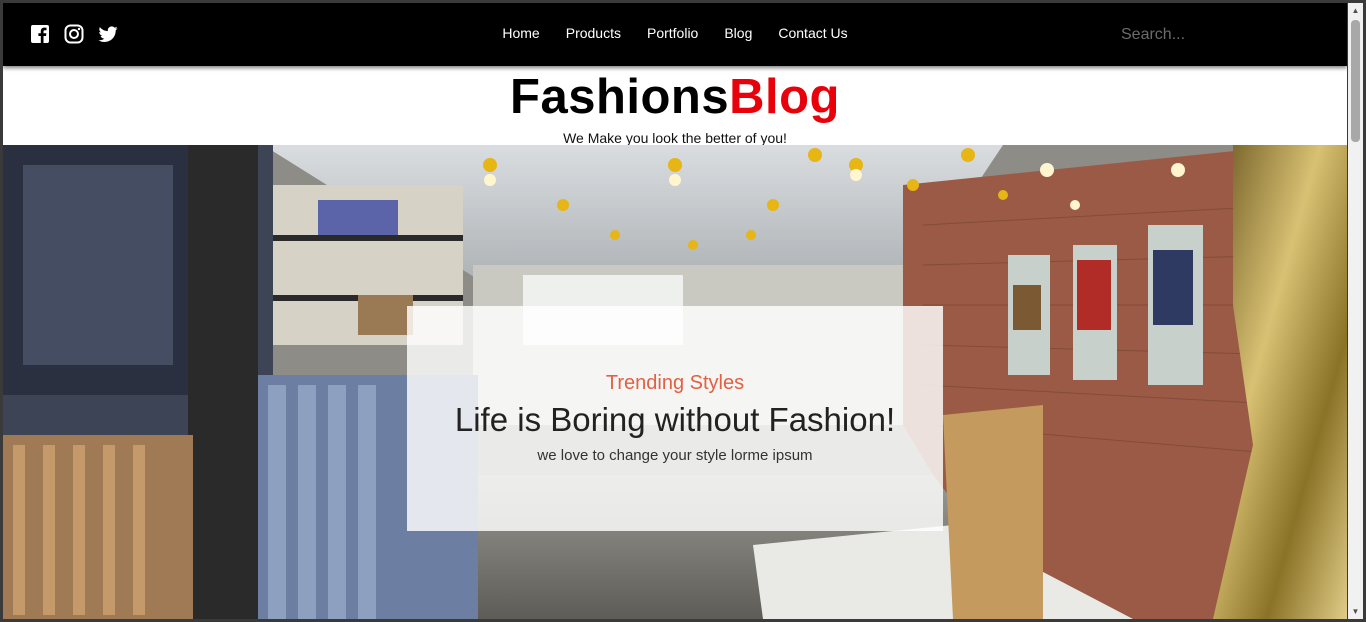 Image resolution: width=1366 pixels, height=622 pixels. Describe the element at coordinates (672, 33) in the screenshot. I see `nav-portfolio: Portfolio` at that location.